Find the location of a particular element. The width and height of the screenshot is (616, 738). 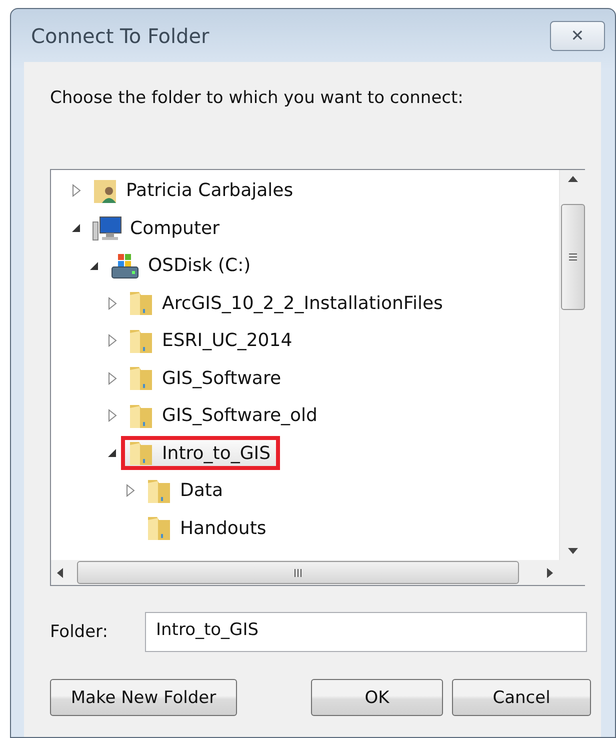

prompt-text: Choose the folder to which you want to connect: is located at coordinates (257, 98).